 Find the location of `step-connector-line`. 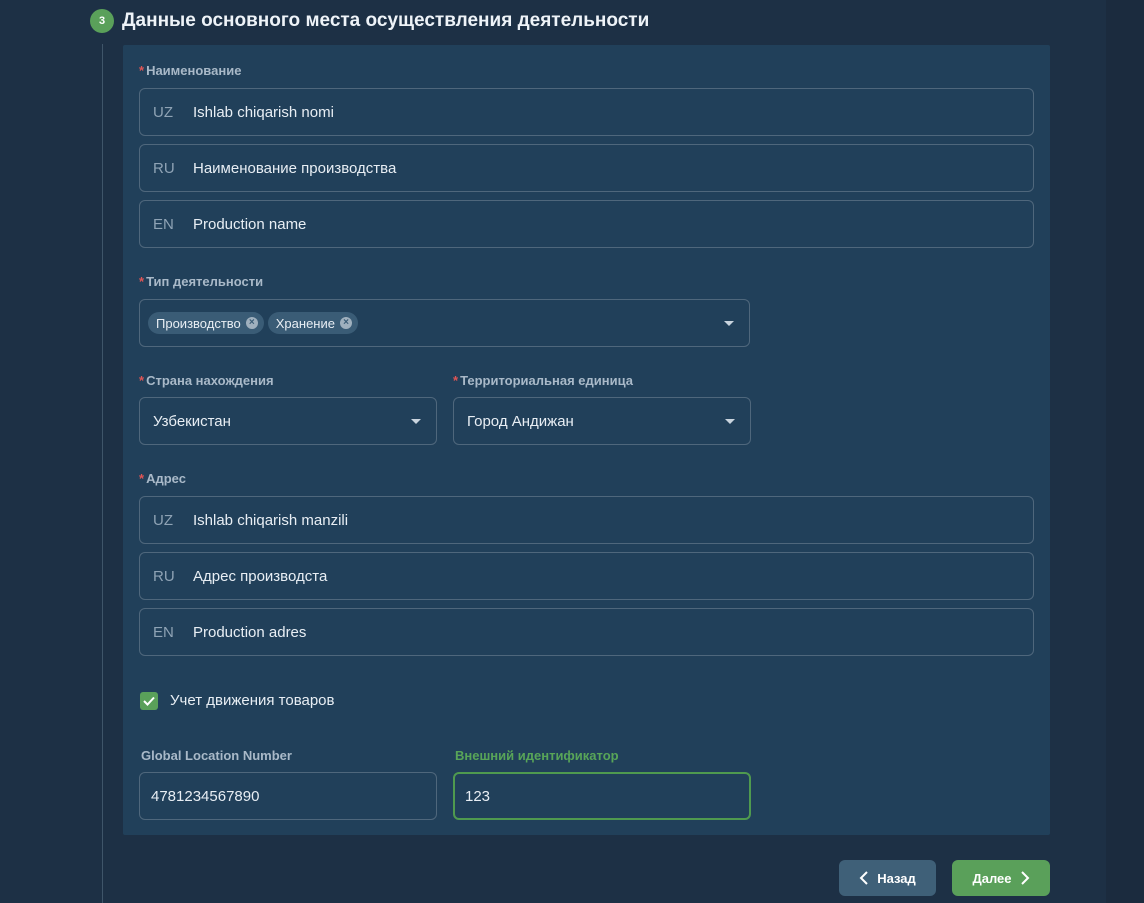

step-connector-line is located at coordinates (102, 473).